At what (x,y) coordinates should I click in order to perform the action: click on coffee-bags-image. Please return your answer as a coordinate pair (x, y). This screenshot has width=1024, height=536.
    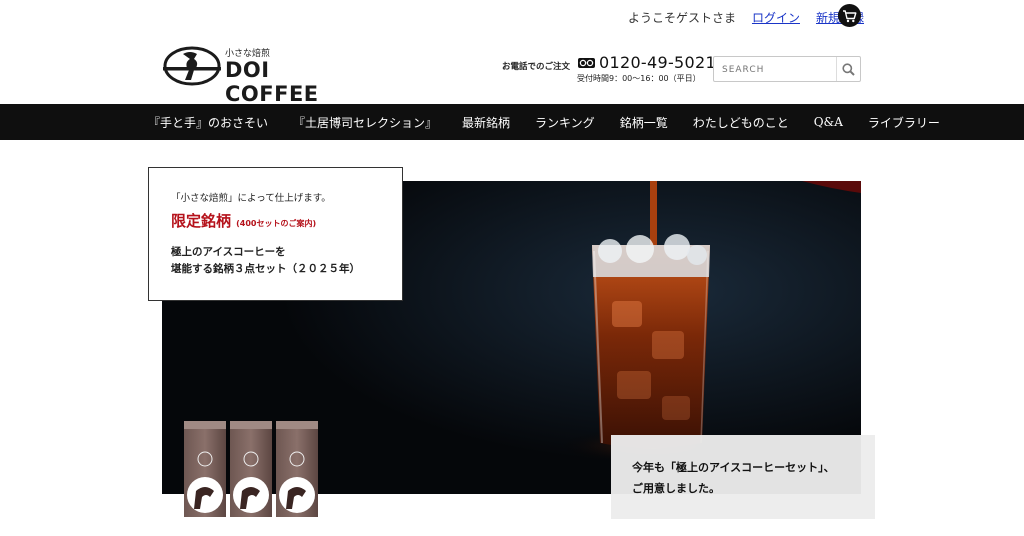
    Looking at the image, I should click on (251, 469).